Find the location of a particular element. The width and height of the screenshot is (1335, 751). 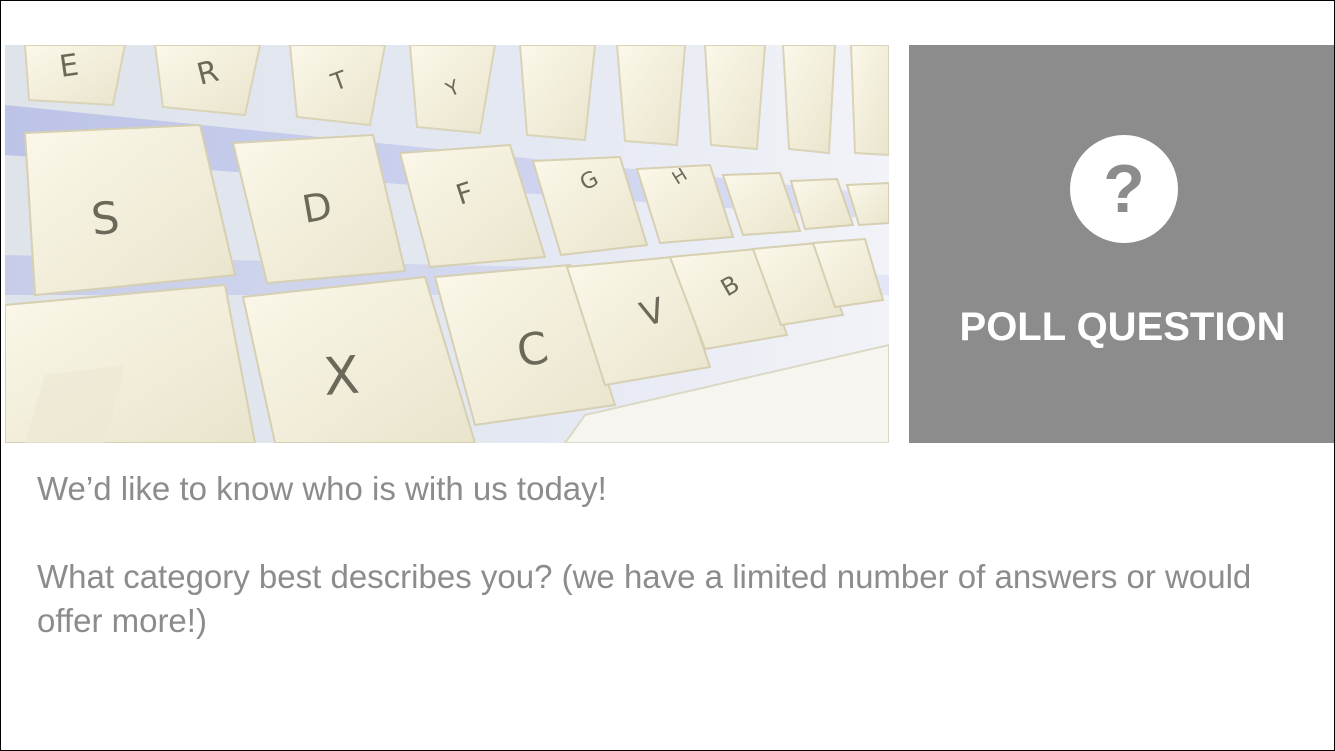

question-mark-icon: ? is located at coordinates (1124, 189).